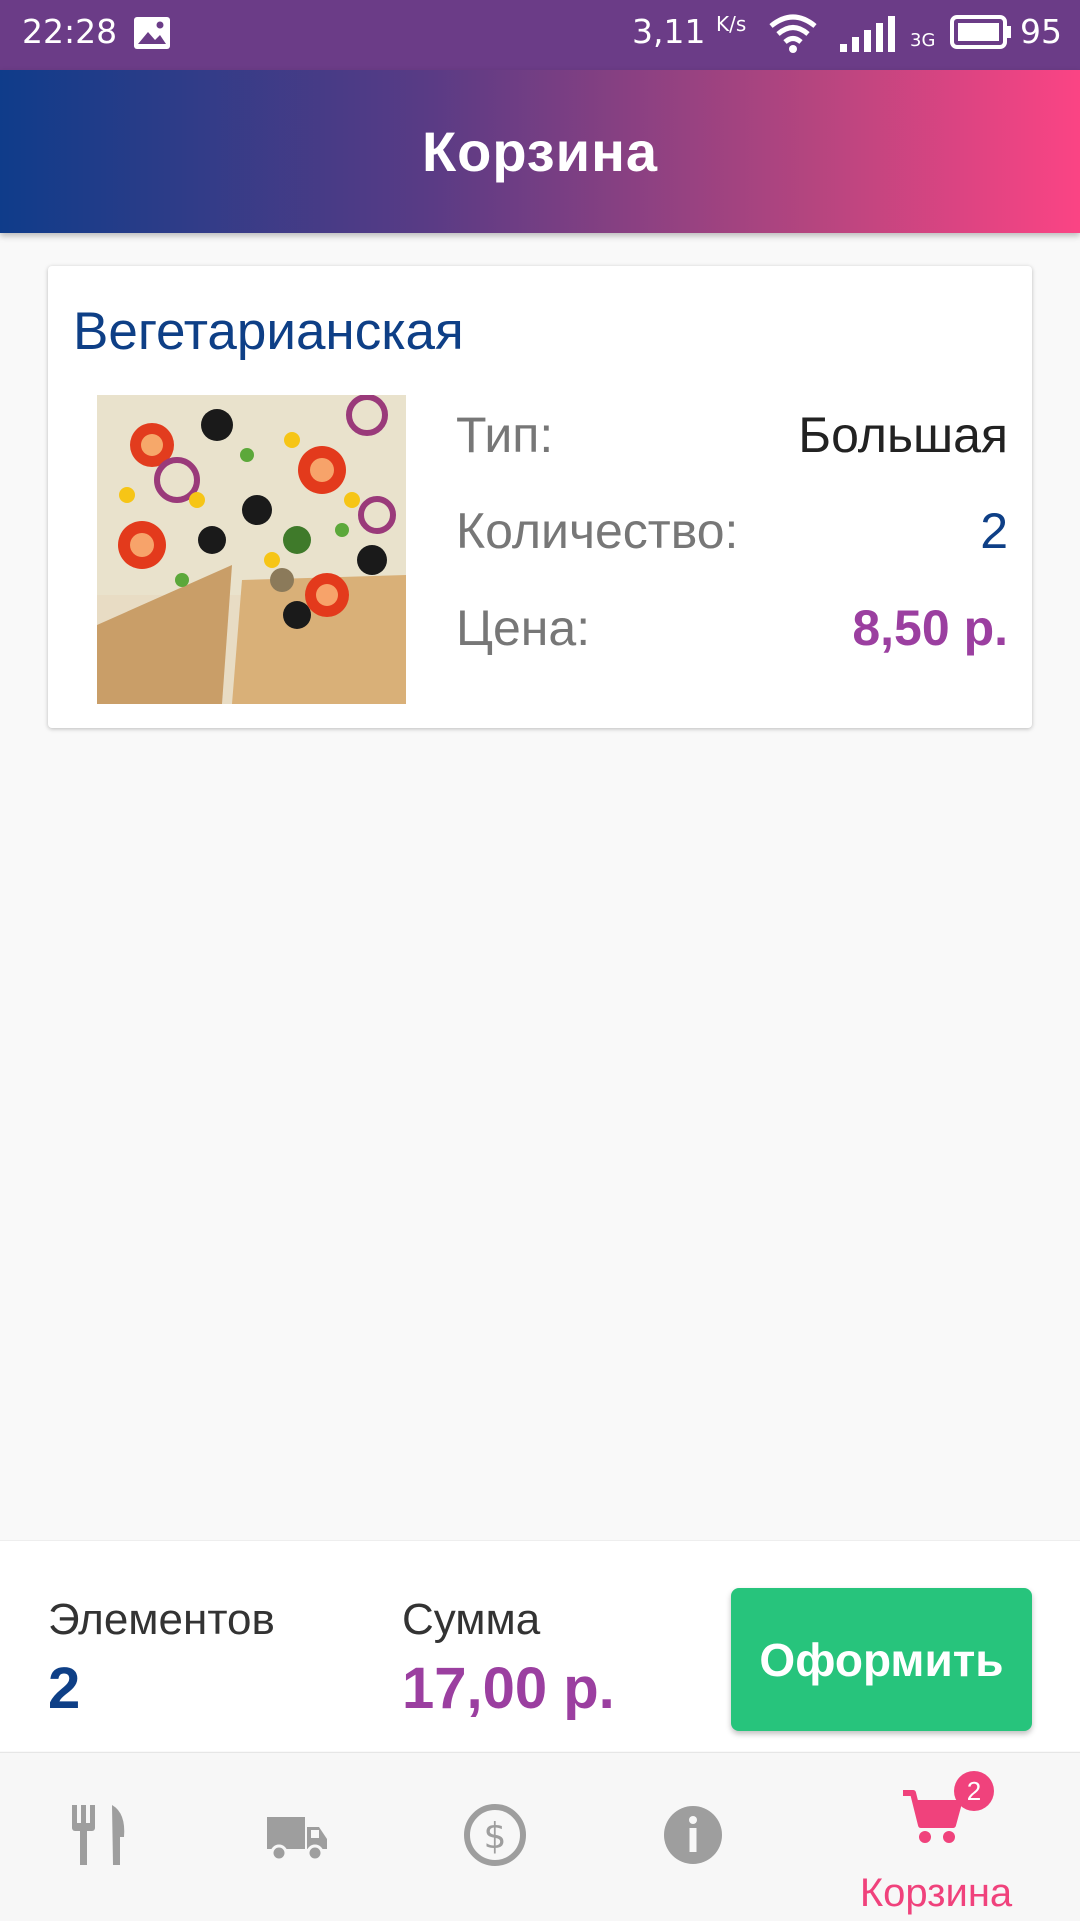 This screenshot has width=1080, height=1921. I want to click on total-value: 17,00 р., so click(508, 1688).